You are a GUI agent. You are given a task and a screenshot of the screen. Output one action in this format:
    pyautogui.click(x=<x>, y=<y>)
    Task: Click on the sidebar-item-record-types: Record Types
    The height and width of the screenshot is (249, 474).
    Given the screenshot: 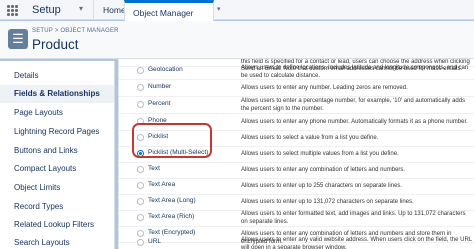 What is the action you would take?
    pyautogui.click(x=57, y=207)
    